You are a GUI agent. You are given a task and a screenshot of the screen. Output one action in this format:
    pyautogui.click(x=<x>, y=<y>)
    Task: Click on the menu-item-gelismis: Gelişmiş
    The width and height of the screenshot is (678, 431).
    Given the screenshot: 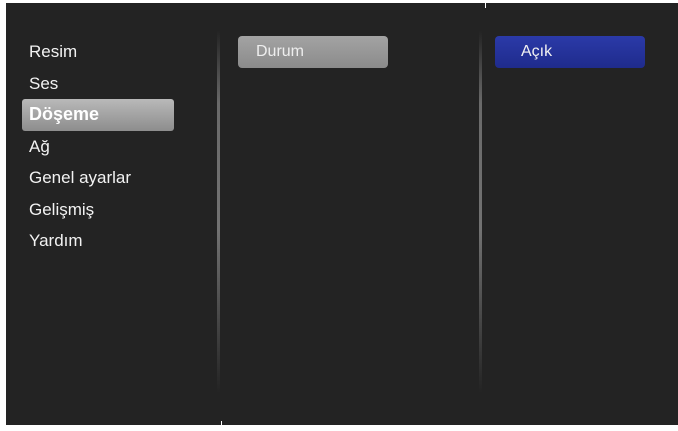 What is the action you would take?
    pyautogui.click(x=98, y=210)
    